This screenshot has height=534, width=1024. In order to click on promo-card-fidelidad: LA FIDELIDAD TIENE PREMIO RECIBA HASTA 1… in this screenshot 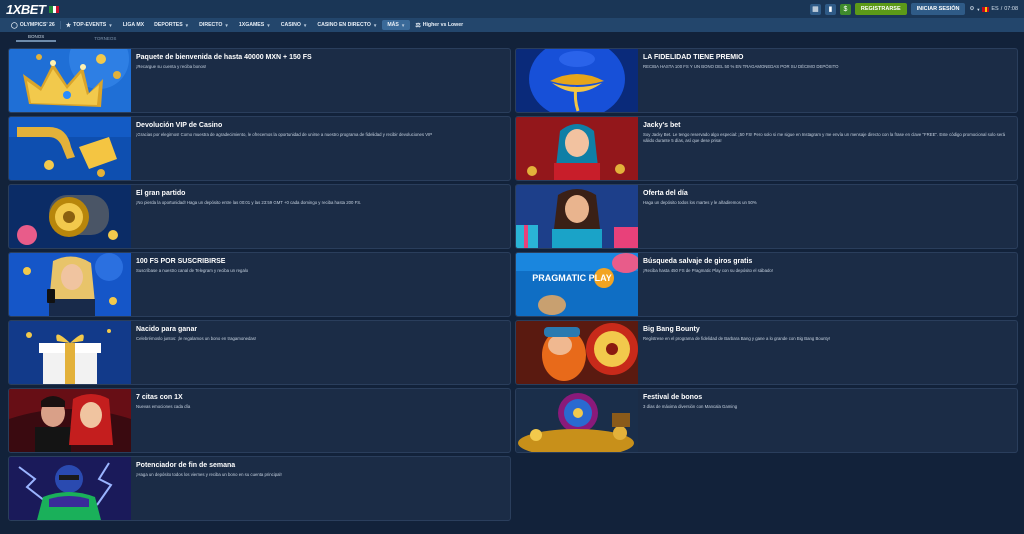, I will do `click(766, 80)`.